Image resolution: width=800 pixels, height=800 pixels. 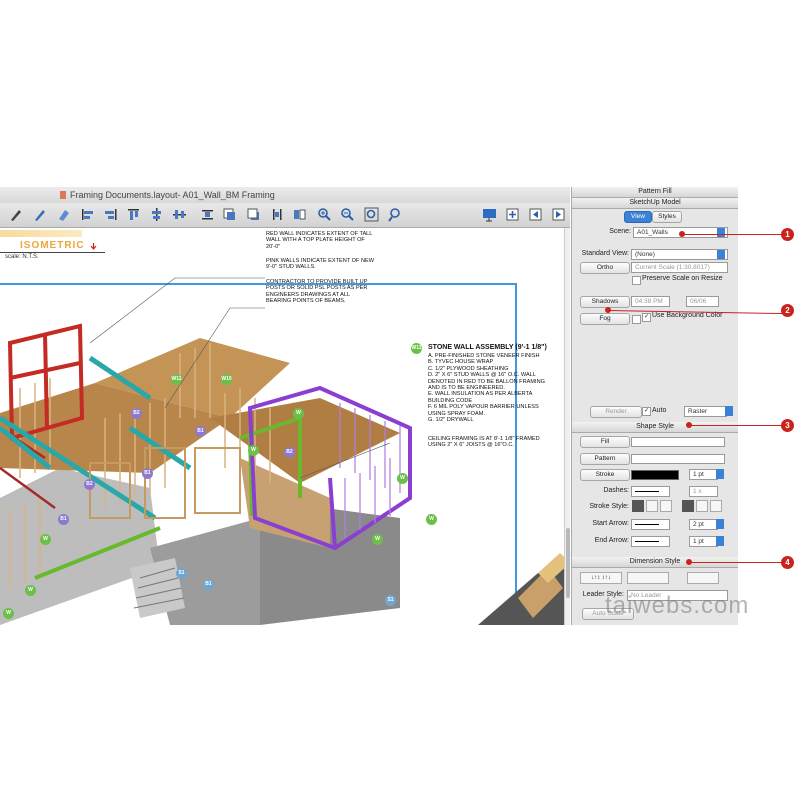 I want to click on marker-w-3: W, so click(x=402, y=478).